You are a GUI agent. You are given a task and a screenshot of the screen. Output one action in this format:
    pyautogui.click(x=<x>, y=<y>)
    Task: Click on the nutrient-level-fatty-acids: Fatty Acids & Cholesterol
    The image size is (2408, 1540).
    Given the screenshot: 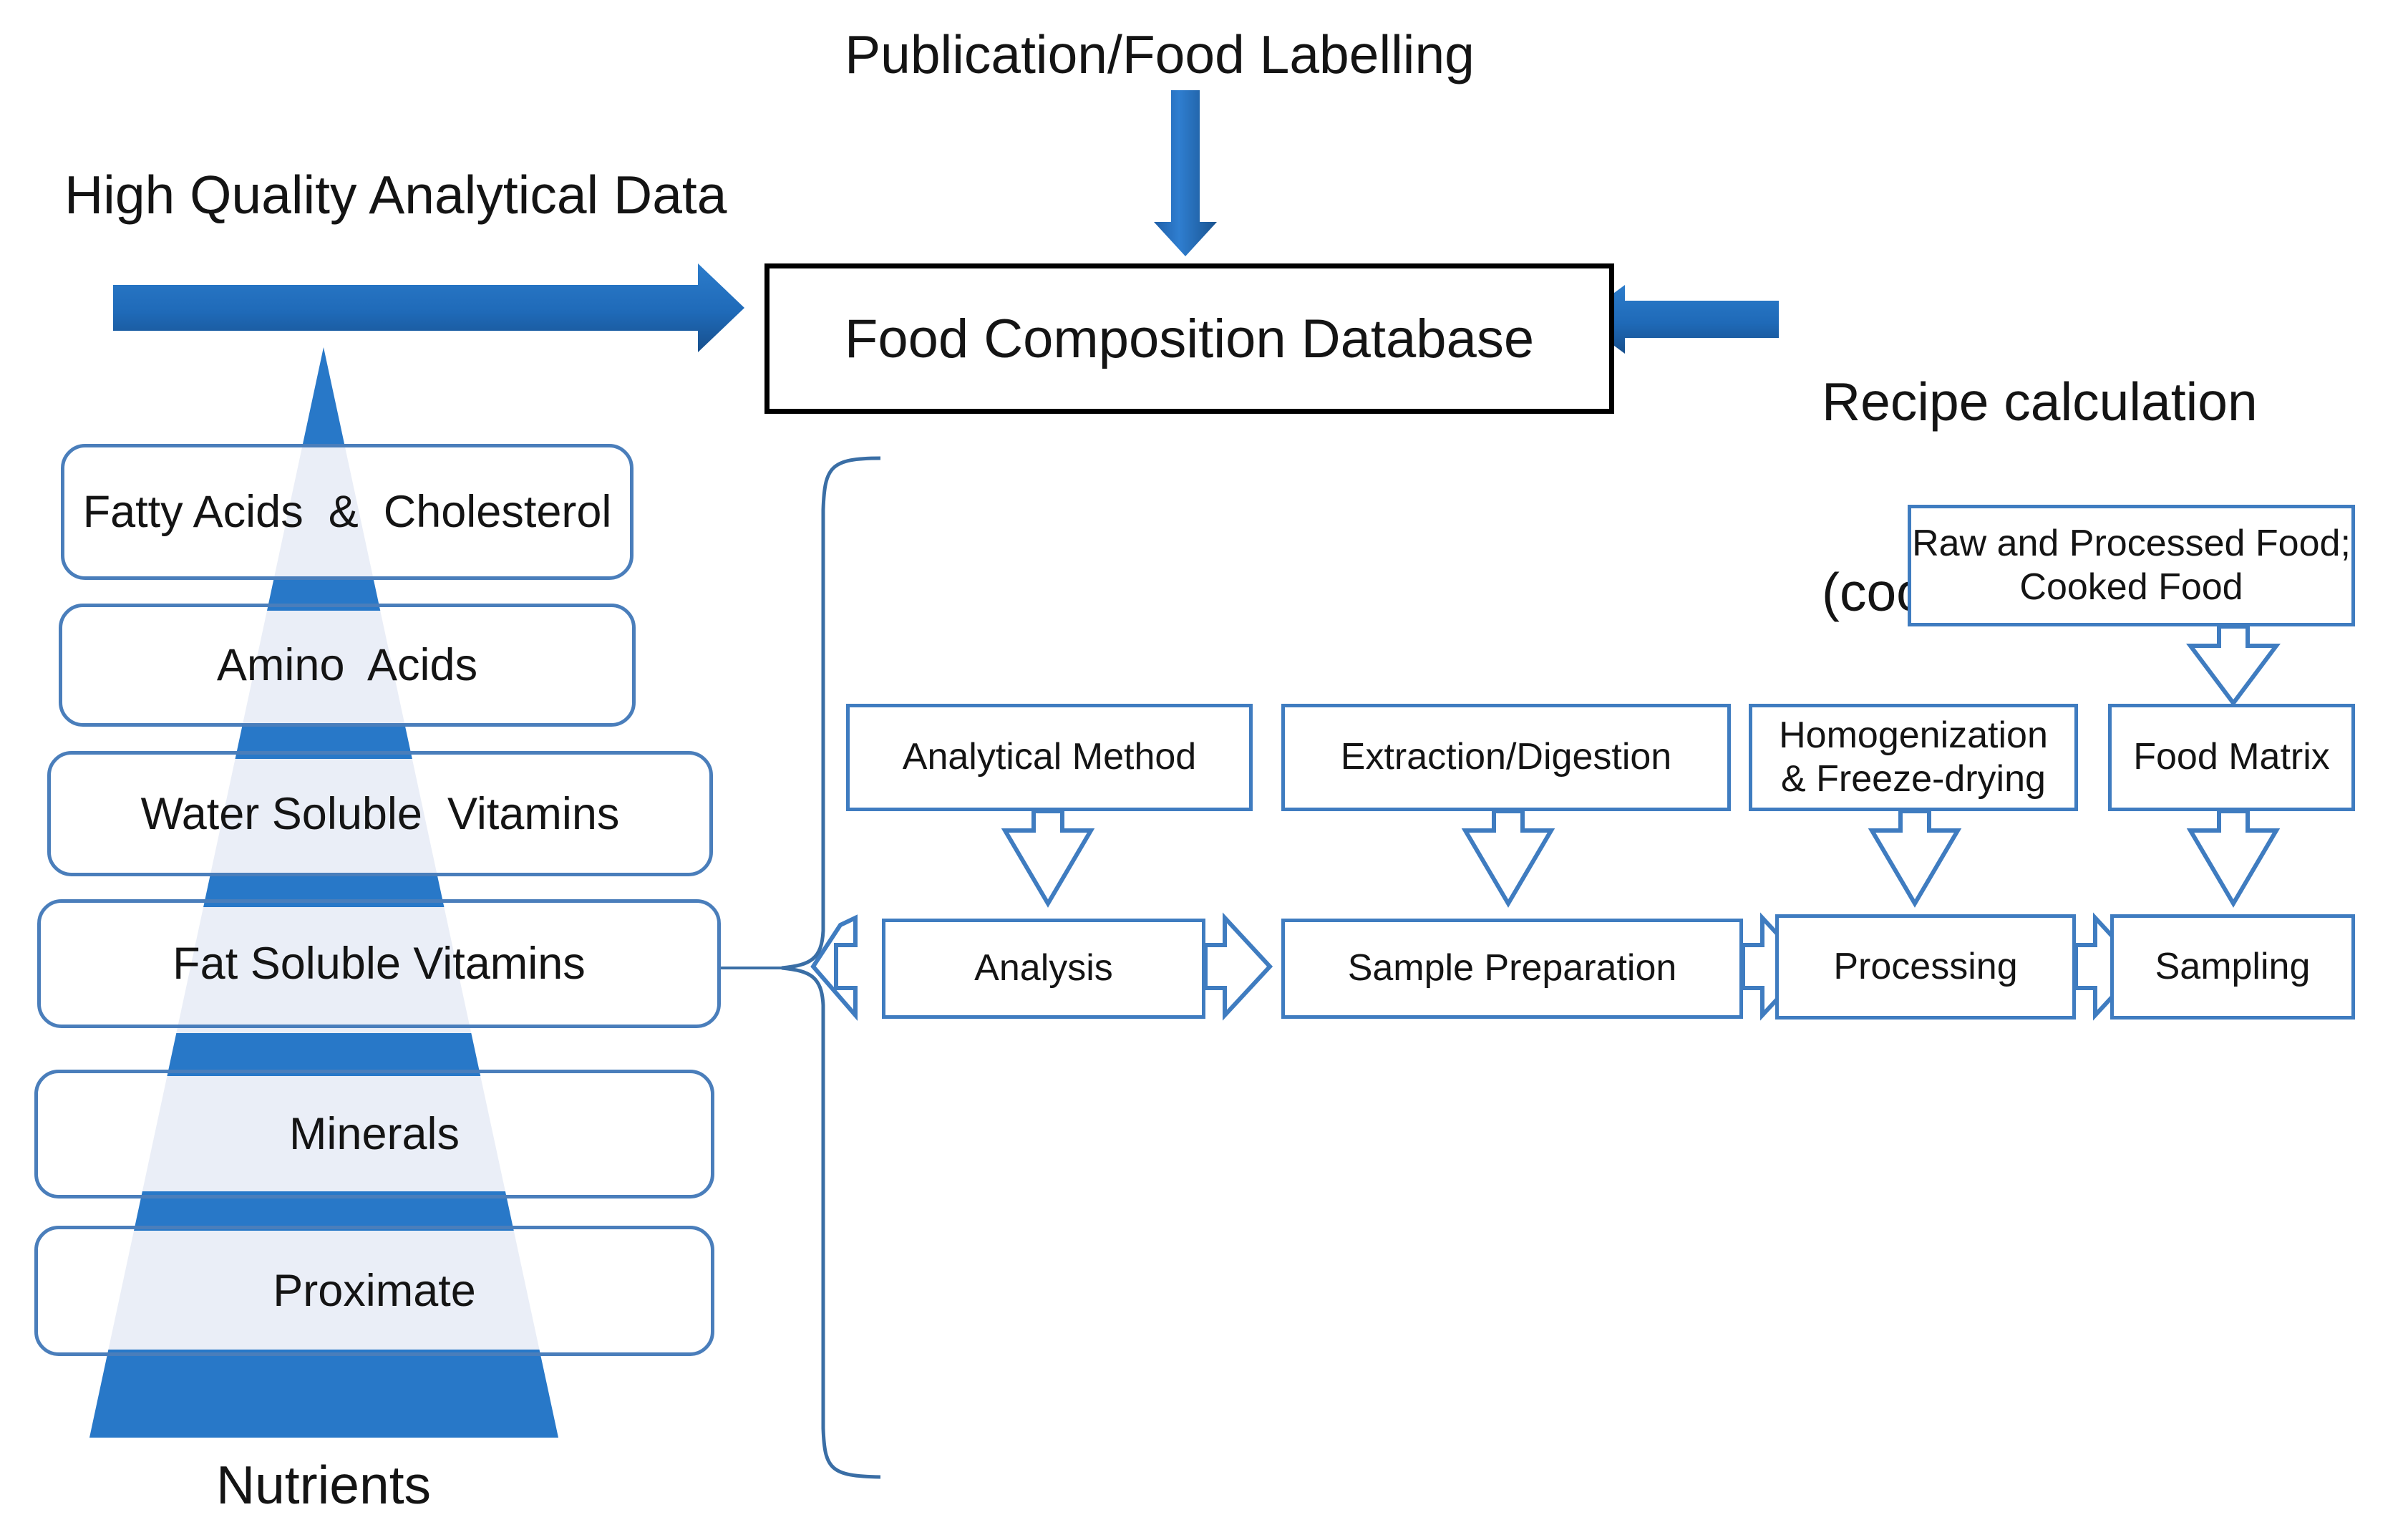 What is the action you would take?
    pyautogui.click(x=347, y=512)
    